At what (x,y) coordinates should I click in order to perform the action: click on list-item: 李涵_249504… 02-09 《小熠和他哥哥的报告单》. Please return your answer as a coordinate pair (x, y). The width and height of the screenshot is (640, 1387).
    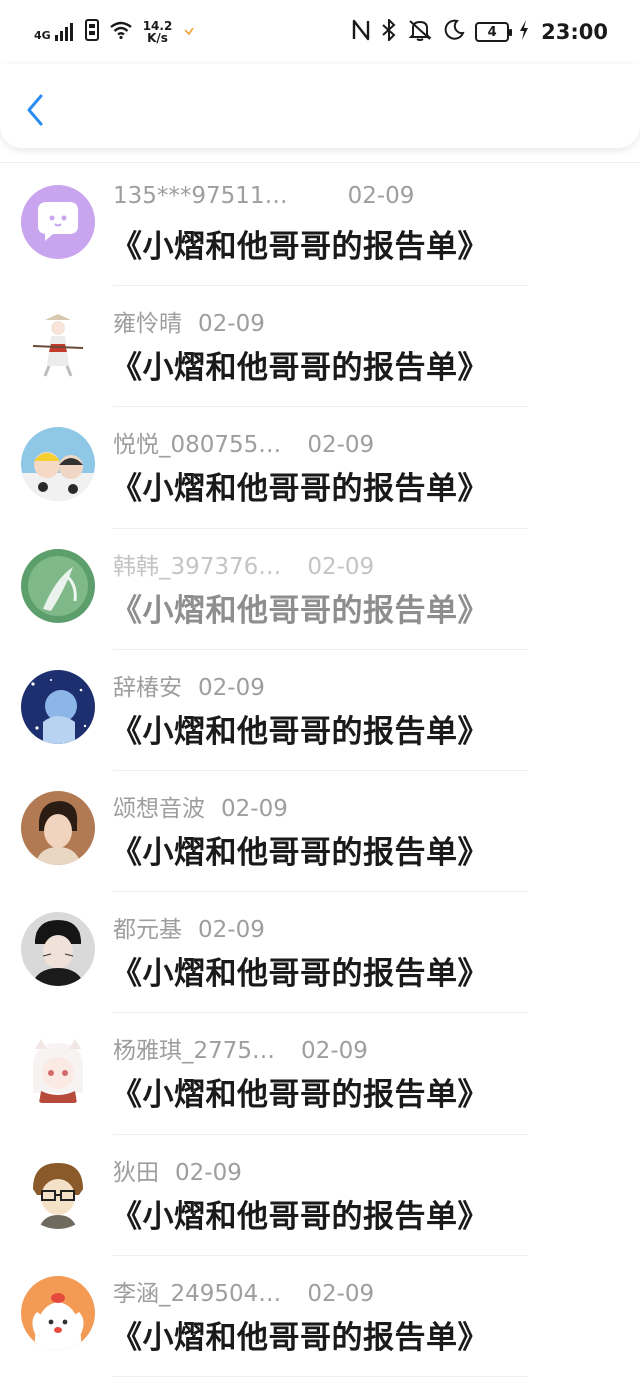
    Looking at the image, I should click on (320, 1316).